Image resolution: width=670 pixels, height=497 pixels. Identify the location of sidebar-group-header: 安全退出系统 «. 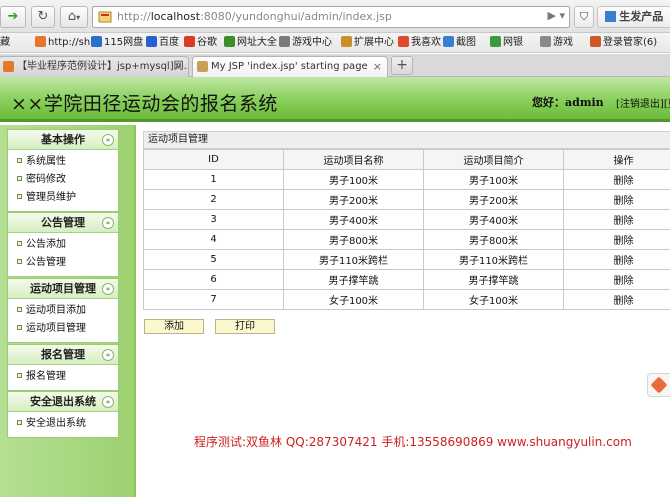
(63, 402).